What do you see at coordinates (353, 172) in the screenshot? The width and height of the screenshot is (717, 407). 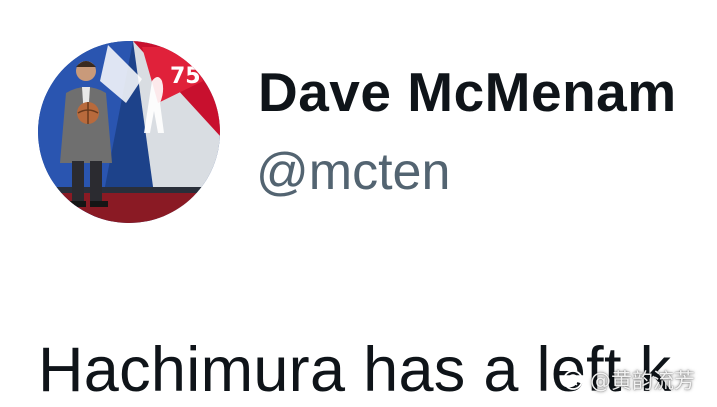 I see `profile-handle: @mcten` at bounding box center [353, 172].